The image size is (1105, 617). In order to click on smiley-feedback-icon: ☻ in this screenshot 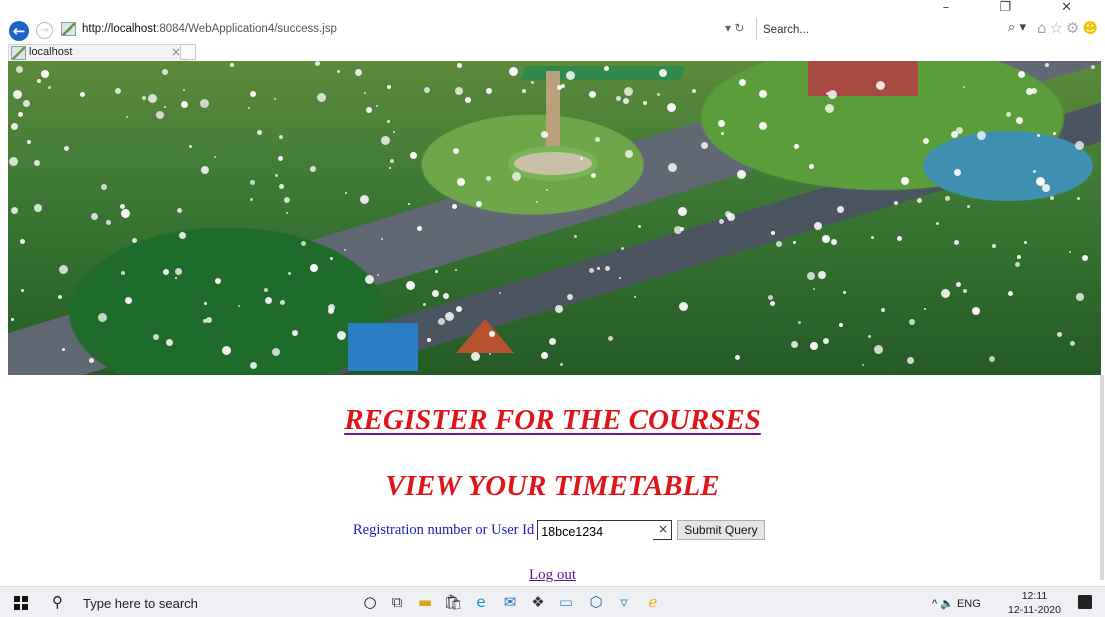, I will do `click(1091, 28)`.